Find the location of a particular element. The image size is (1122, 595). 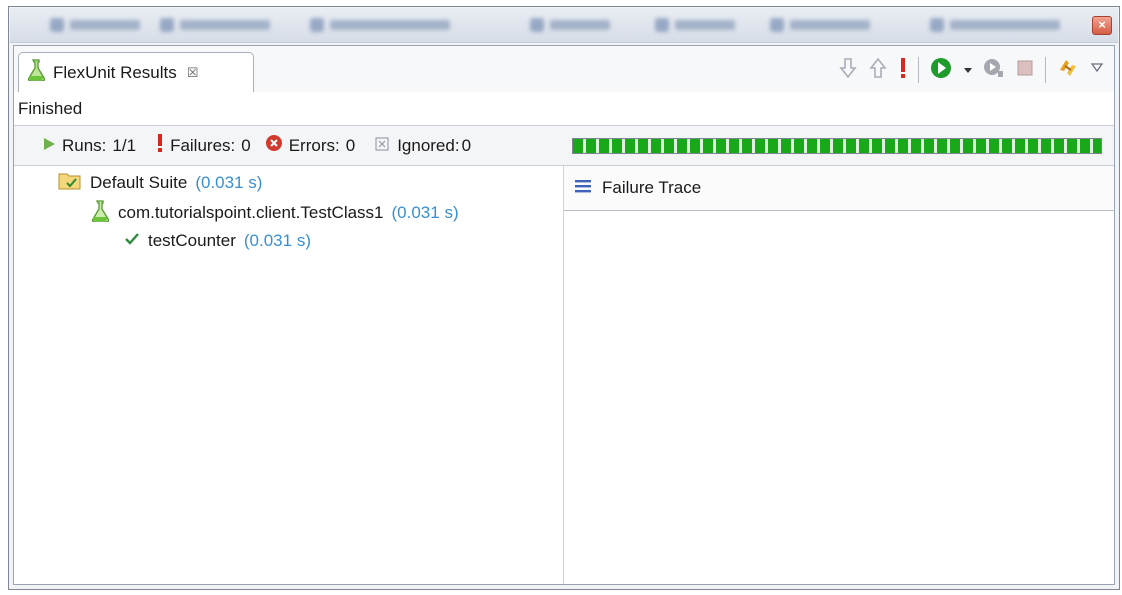

errors-icon is located at coordinates (274, 145).